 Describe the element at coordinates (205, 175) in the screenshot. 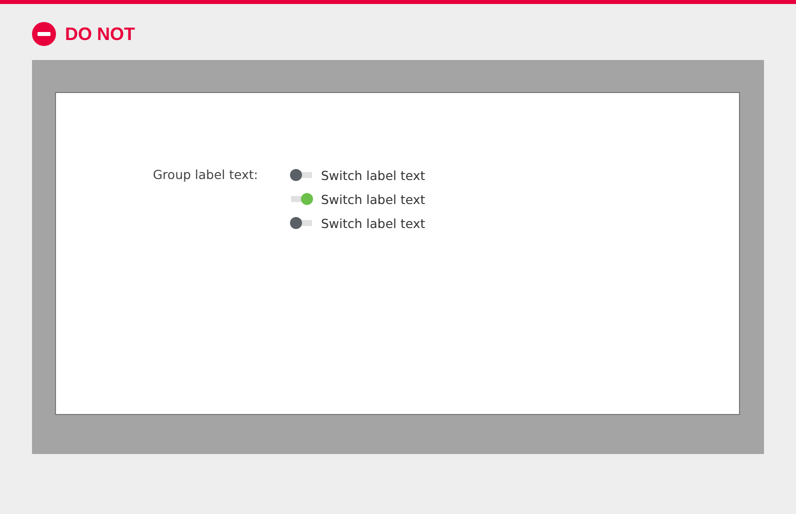

I see `group-label: Group label text:` at that location.